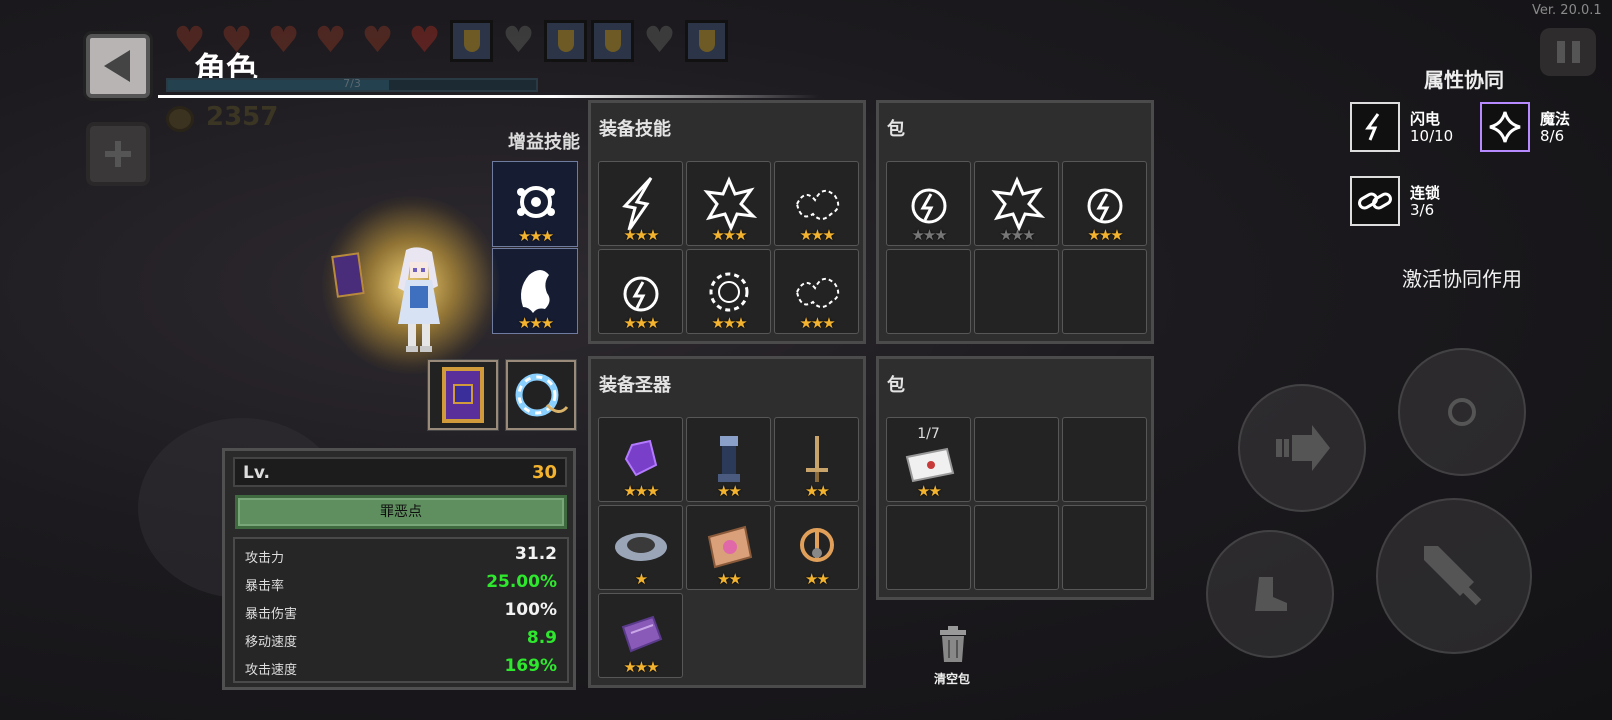  I want to click on equipped-skills-panel: 装备技能 ★★★ ★★★ ★★★ ★★★ ★★★ ★★★, so click(727, 222).